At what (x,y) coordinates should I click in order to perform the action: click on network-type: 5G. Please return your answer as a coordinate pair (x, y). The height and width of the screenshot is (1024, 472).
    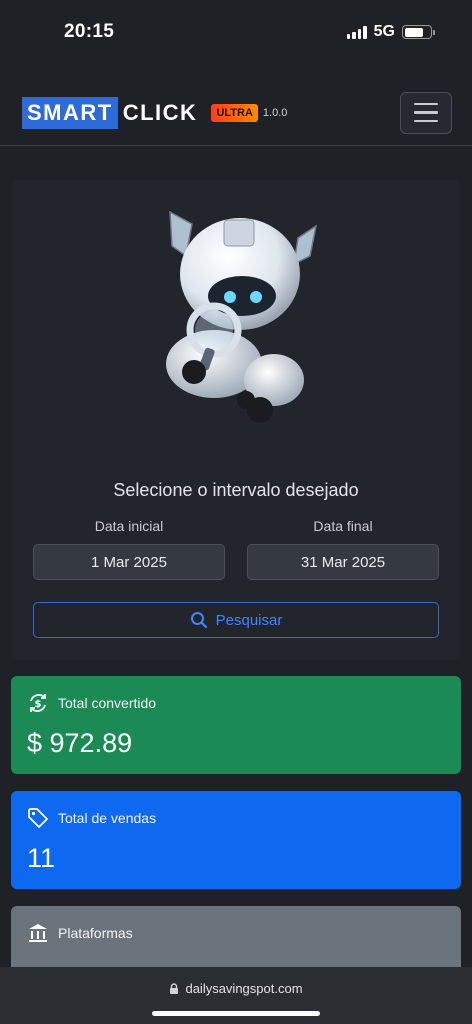
    Looking at the image, I should click on (384, 31).